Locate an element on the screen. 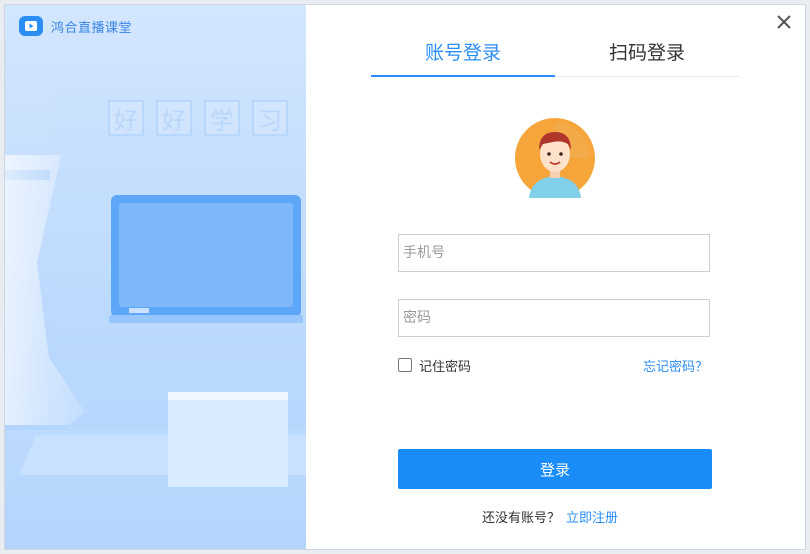 This screenshot has height=554, width=810. slogan-tiles: 好 好 学 习 is located at coordinates (198, 118).